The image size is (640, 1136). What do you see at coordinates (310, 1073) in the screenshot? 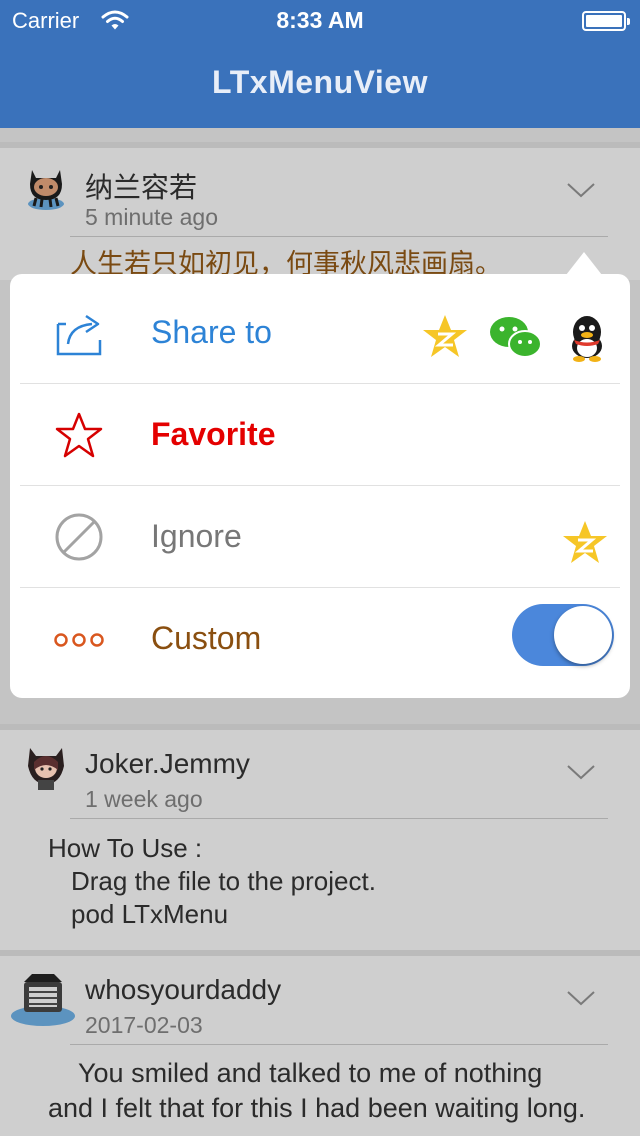
I see `post-content-line: You smiled and talked to me of nothing` at bounding box center [310, 1073].